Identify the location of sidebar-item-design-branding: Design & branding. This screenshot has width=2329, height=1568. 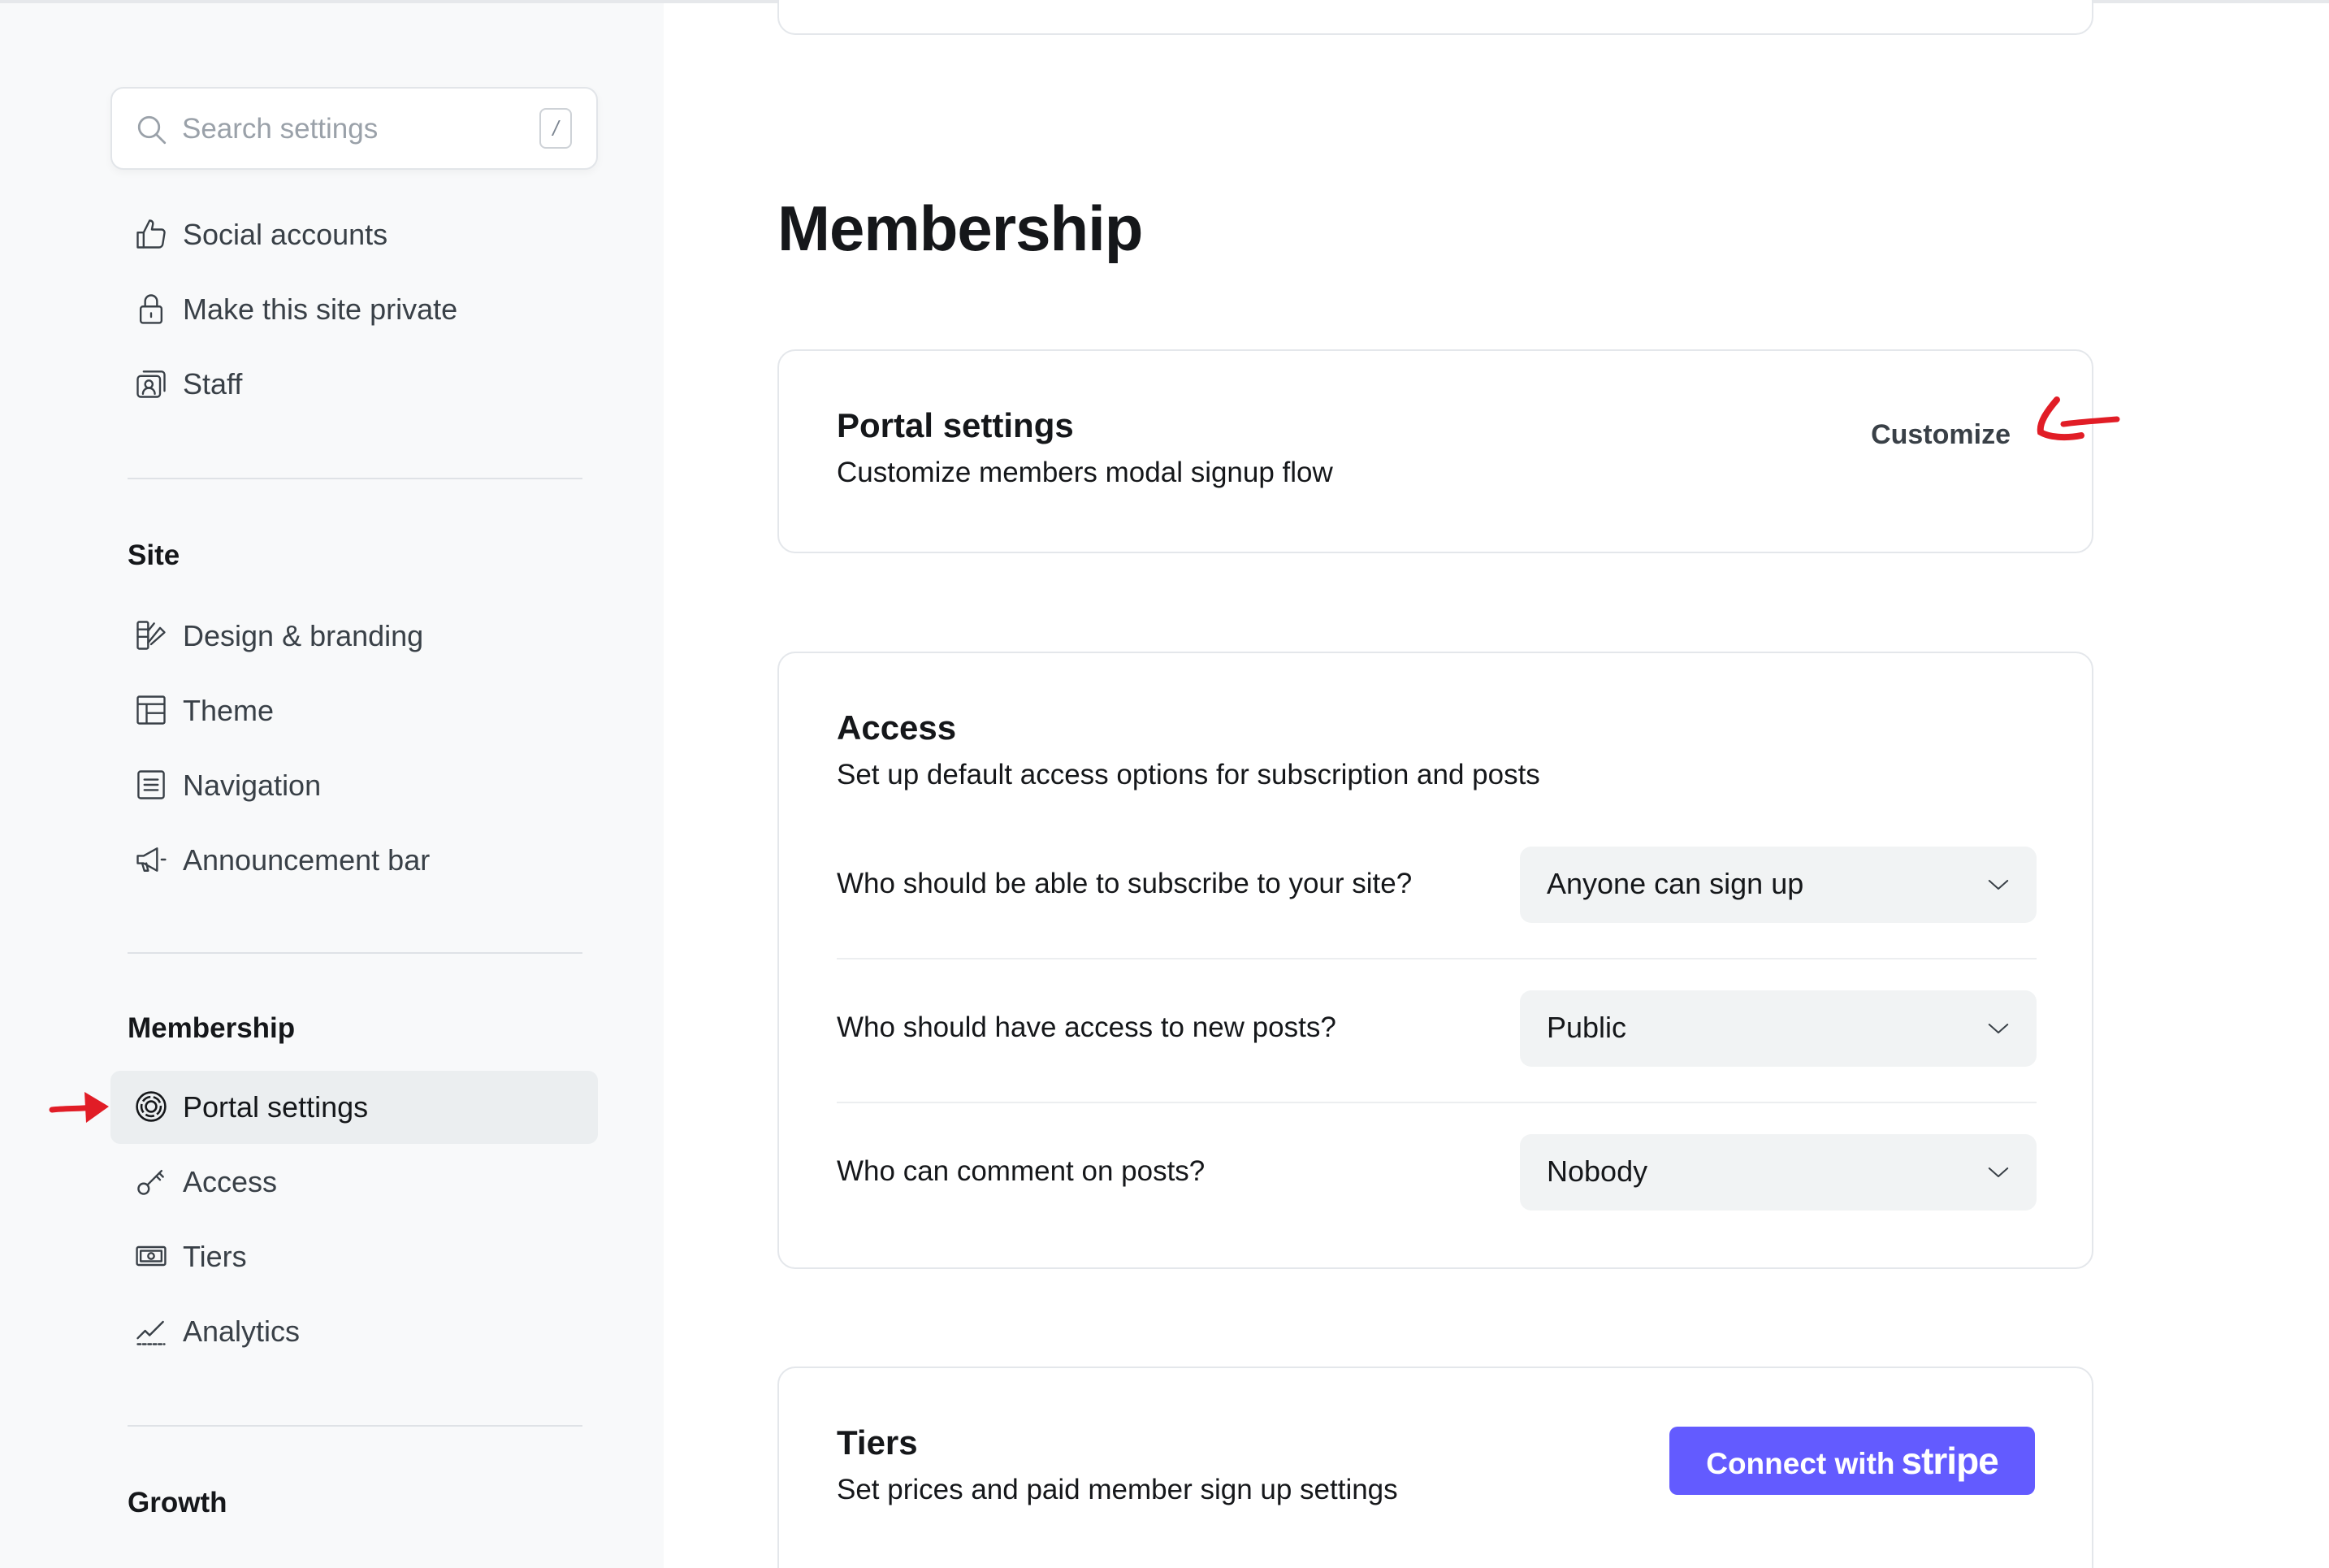
(354, 636).